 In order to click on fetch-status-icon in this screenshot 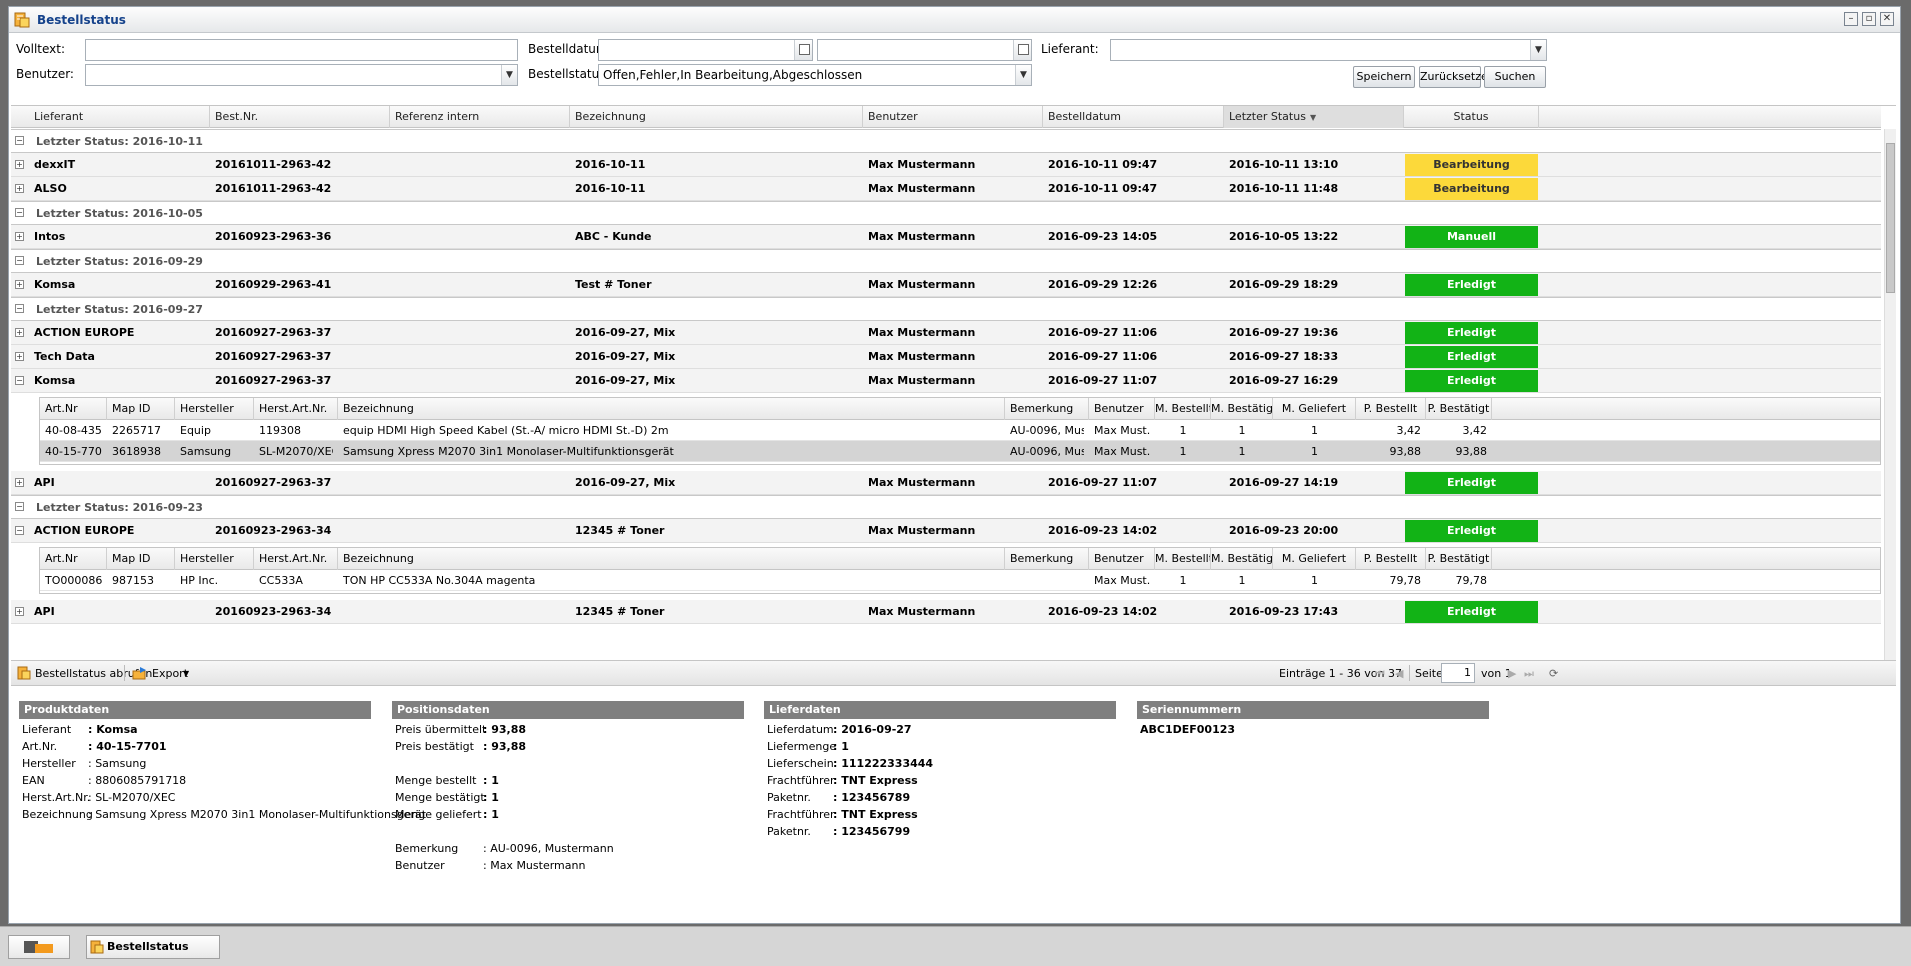, I will do `click(24, 673)`.